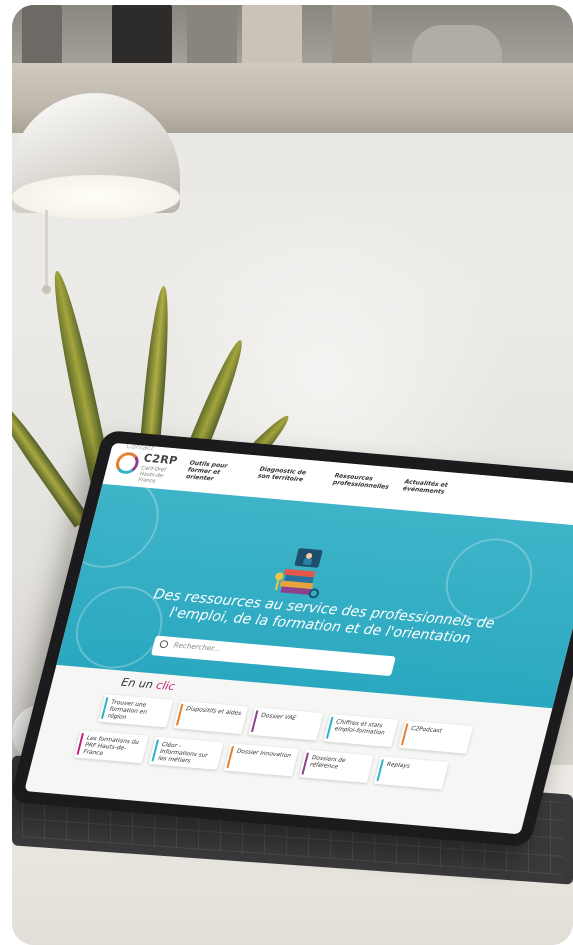  What do you see at coordinates (411, 773) in the screenshot?
I see `quick-link-replays: Replays` at bounding box center [411, 773].